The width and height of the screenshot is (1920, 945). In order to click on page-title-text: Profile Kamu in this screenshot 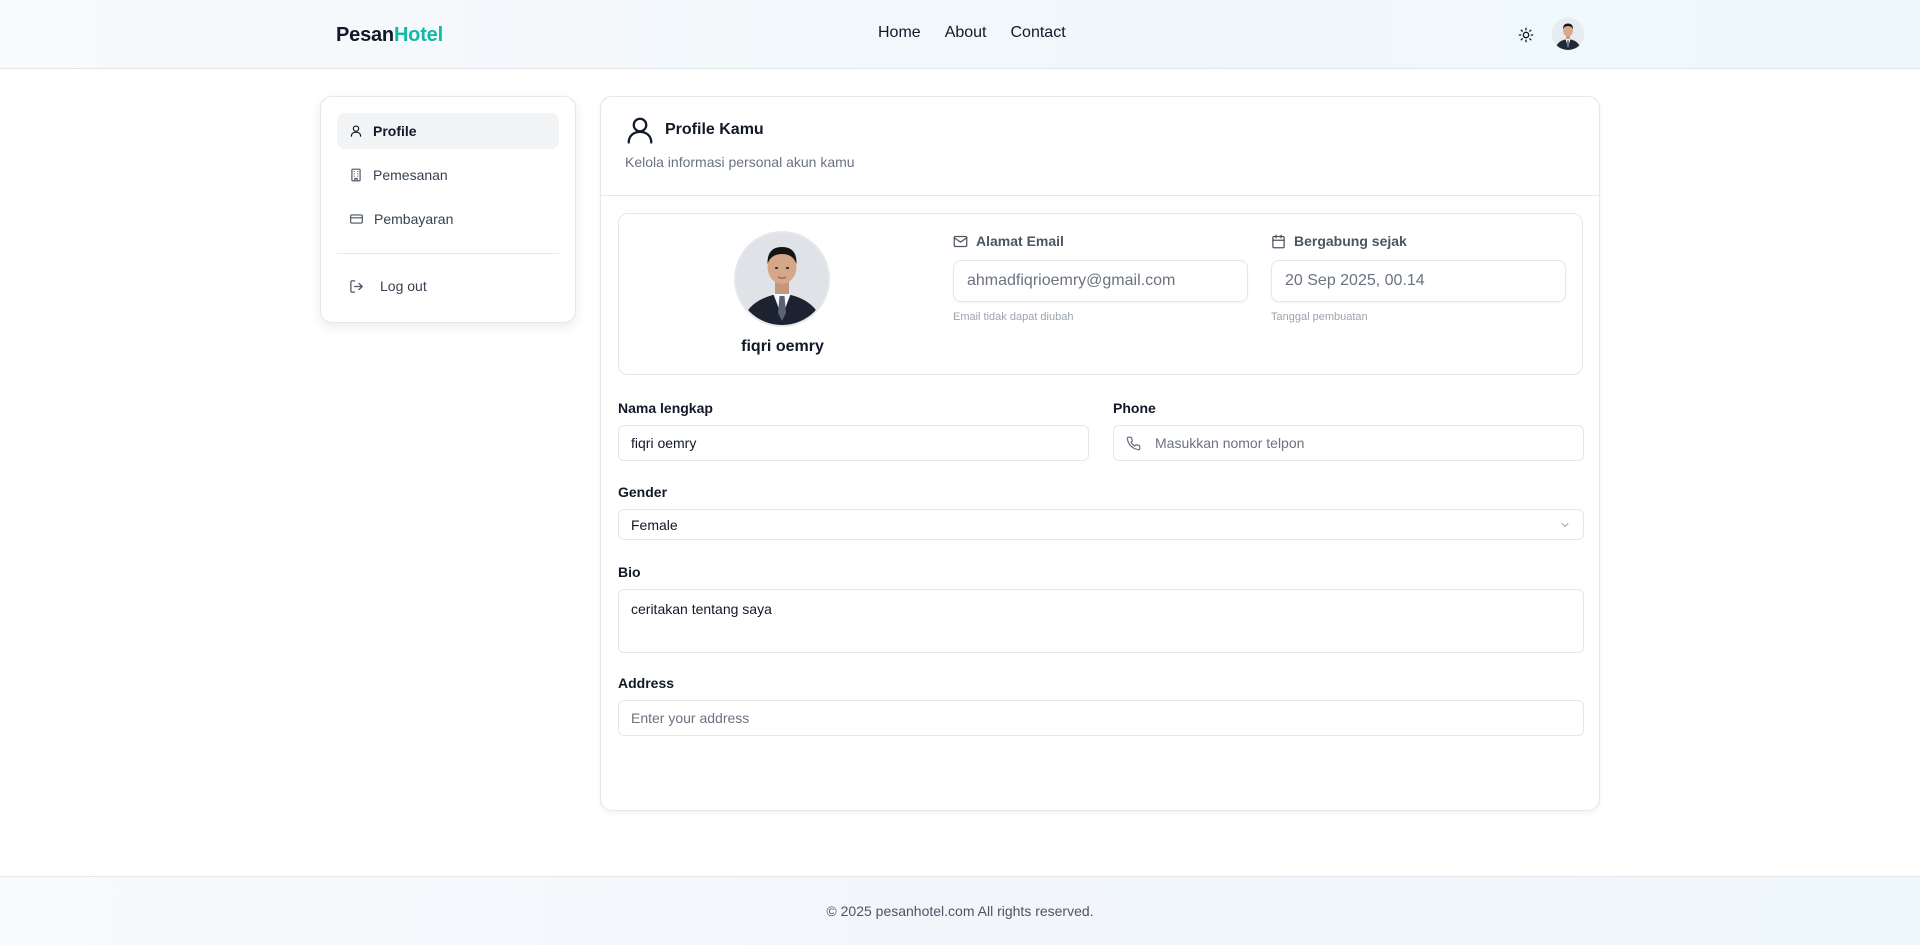, I will do `click(714, 129)`.